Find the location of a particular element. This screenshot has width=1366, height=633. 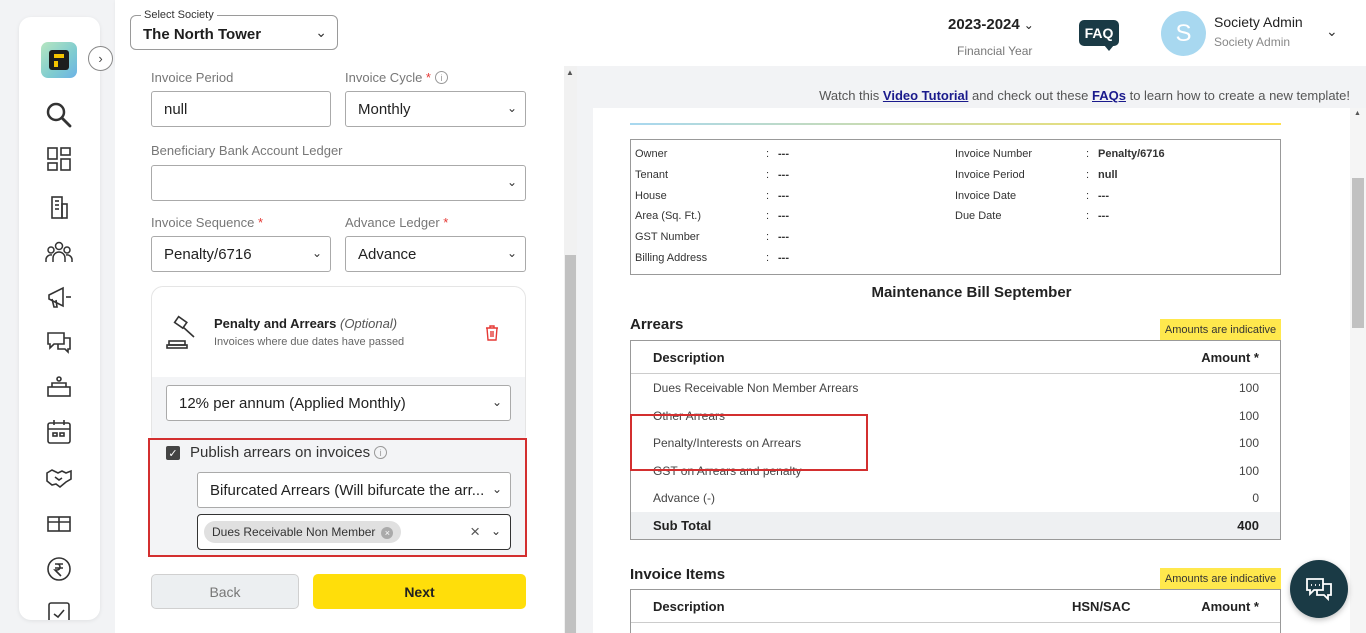

arrears-ledger-multiselect: Dues Receivable Non Member × × ⌄ is located at coordinates (354, 532).